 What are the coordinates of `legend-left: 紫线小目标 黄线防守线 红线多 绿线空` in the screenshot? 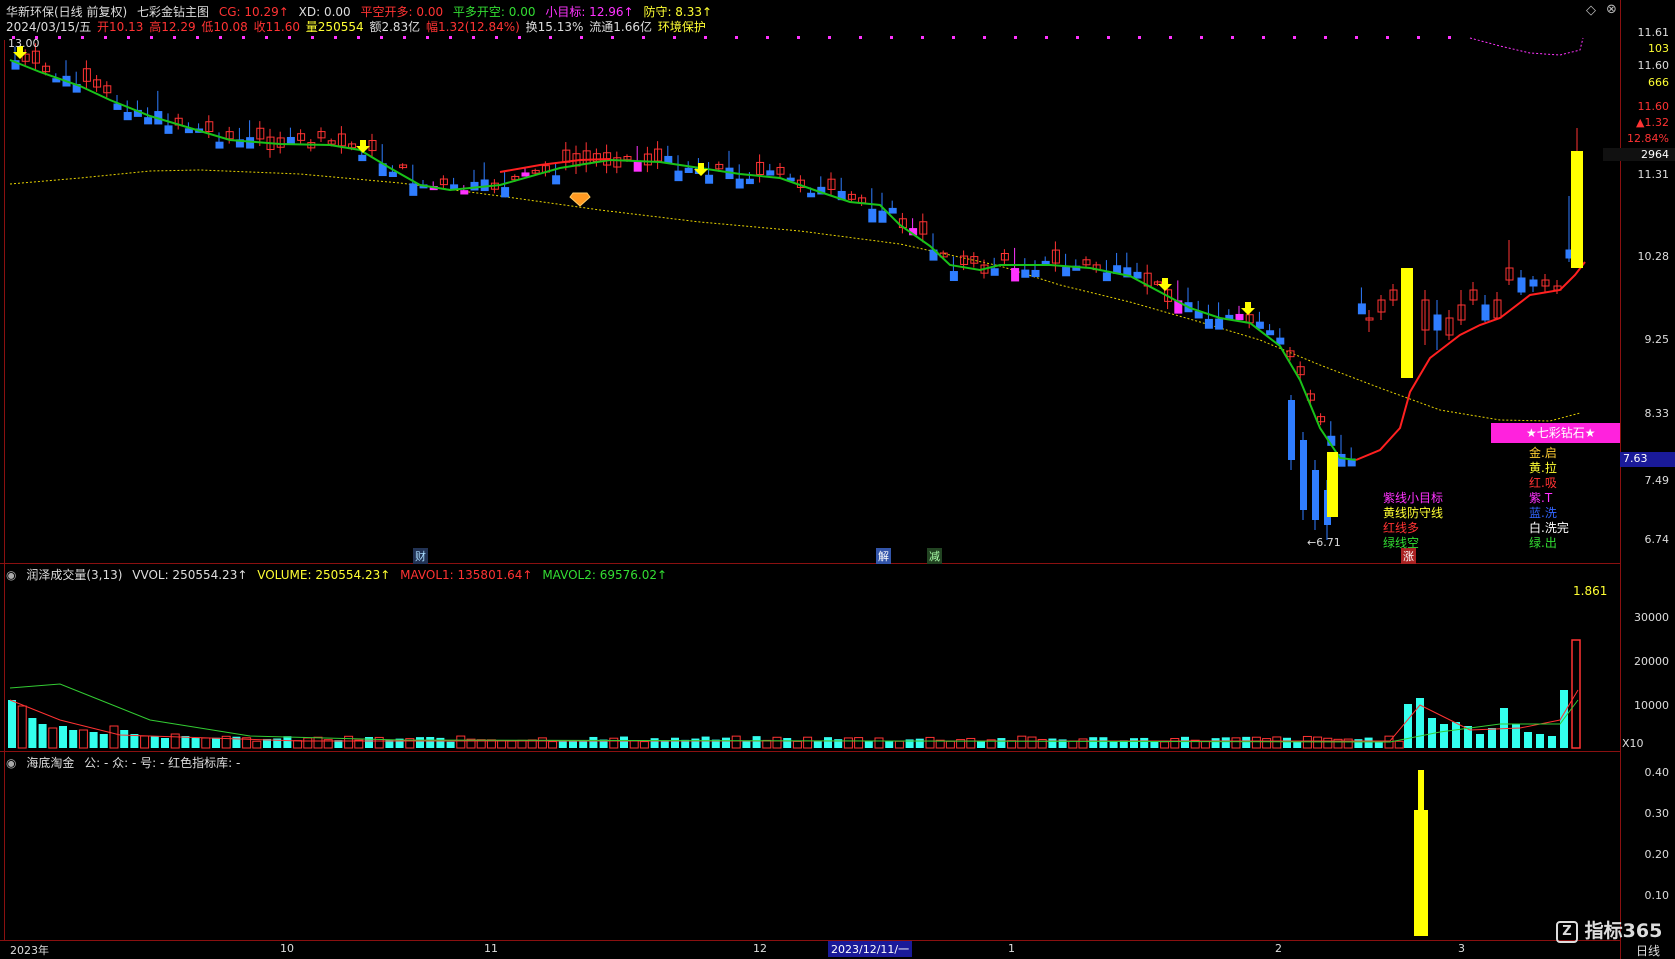 It's located at (1413, 521).